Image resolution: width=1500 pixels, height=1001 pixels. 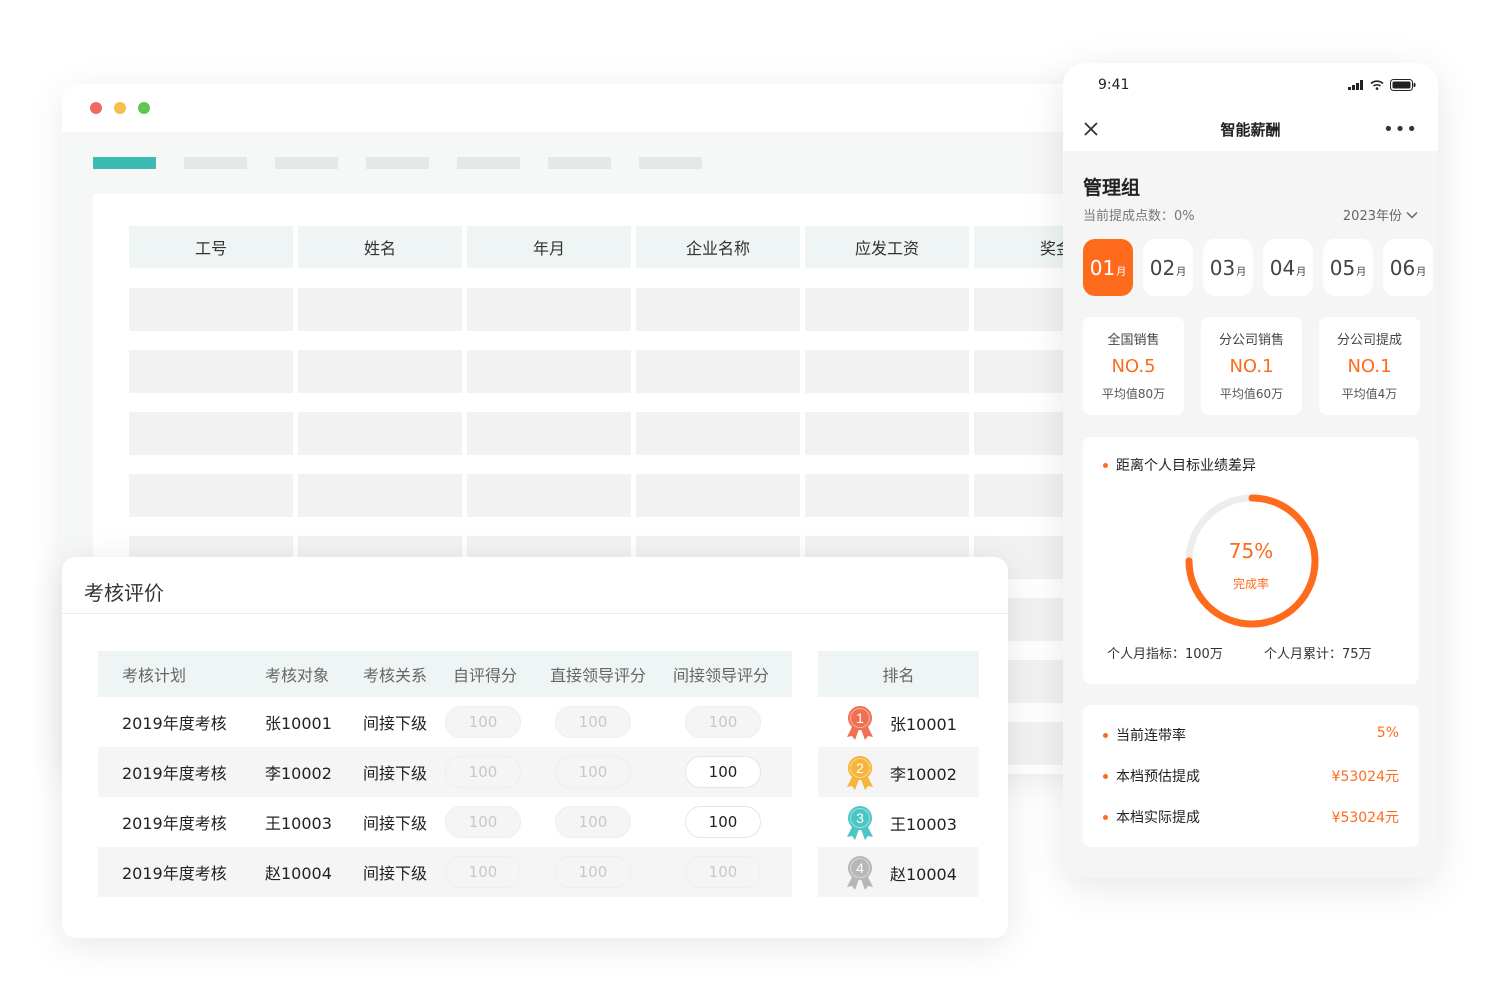 I want to click on ranking-header: 排名, so click(x=898, y=674).